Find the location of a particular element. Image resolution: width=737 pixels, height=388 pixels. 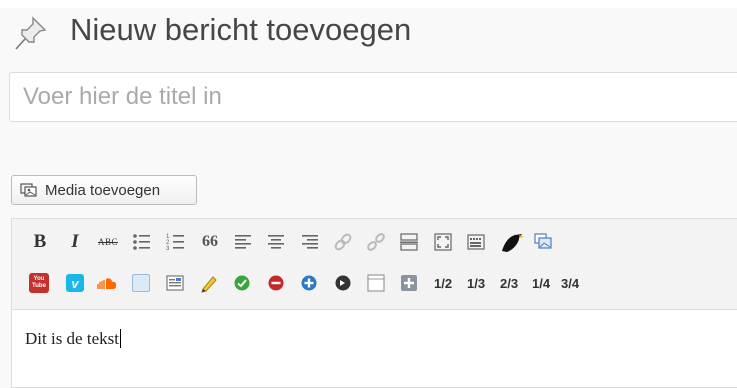

soundcloud-button is located at coordinates (107, 283).